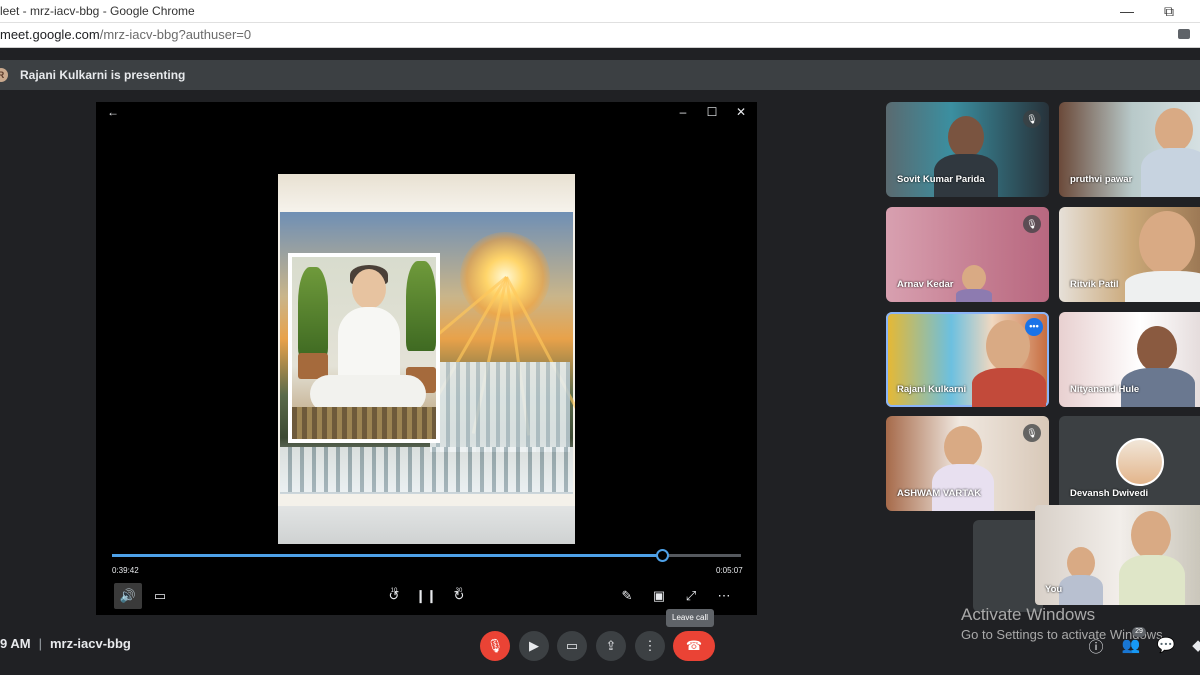  I want to click on participant-tile: 🎙 Sovit Kumar Parida, so click(967, 149).